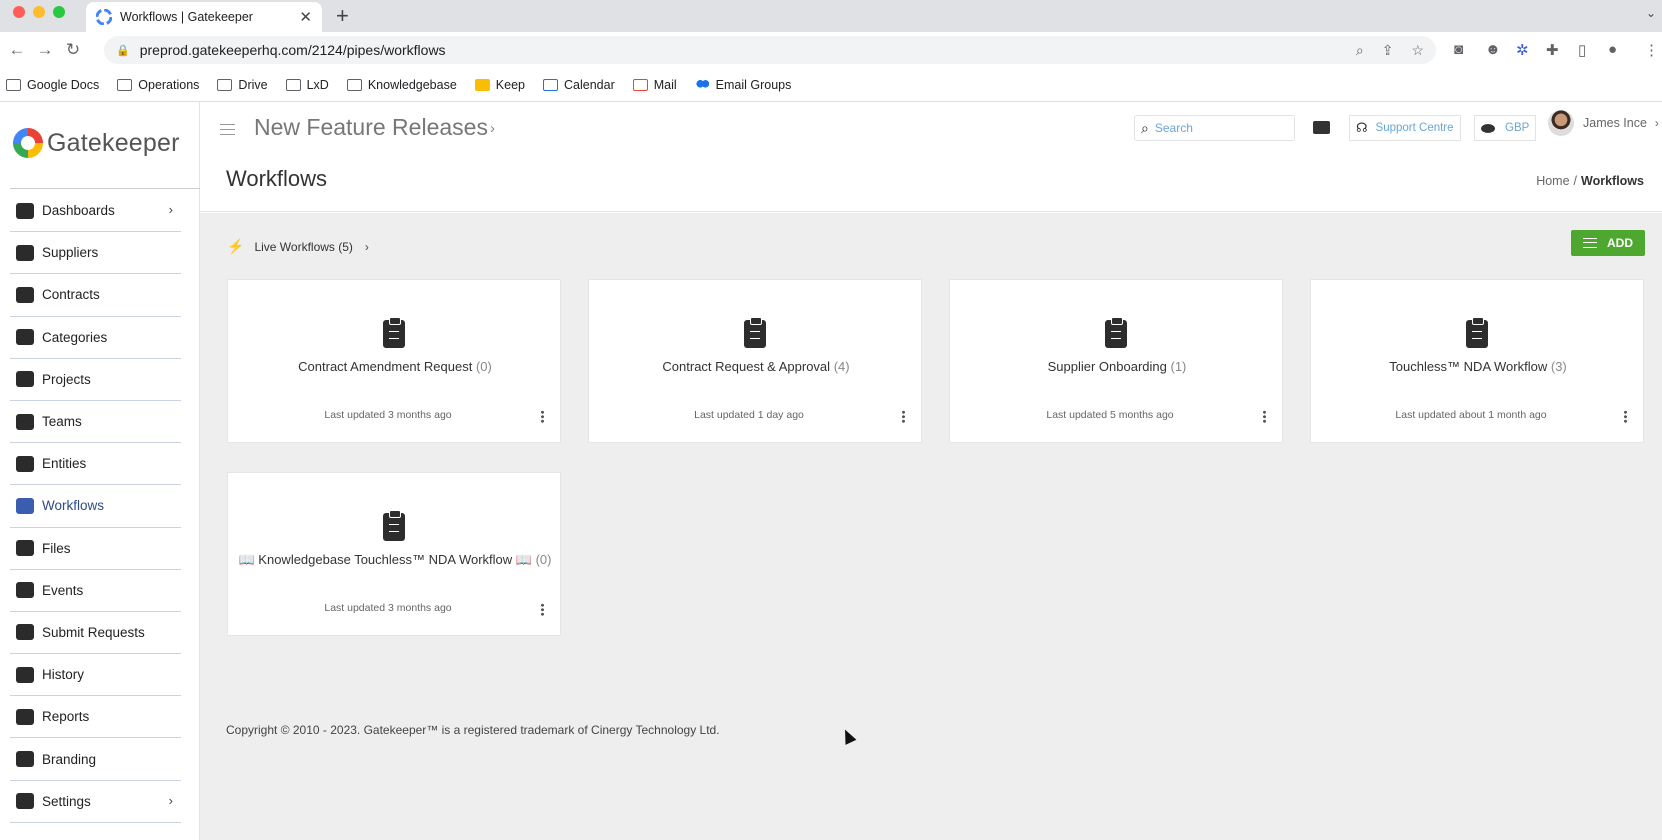  I want to click on bookmark-lxd: LxD, so click(307, 85).